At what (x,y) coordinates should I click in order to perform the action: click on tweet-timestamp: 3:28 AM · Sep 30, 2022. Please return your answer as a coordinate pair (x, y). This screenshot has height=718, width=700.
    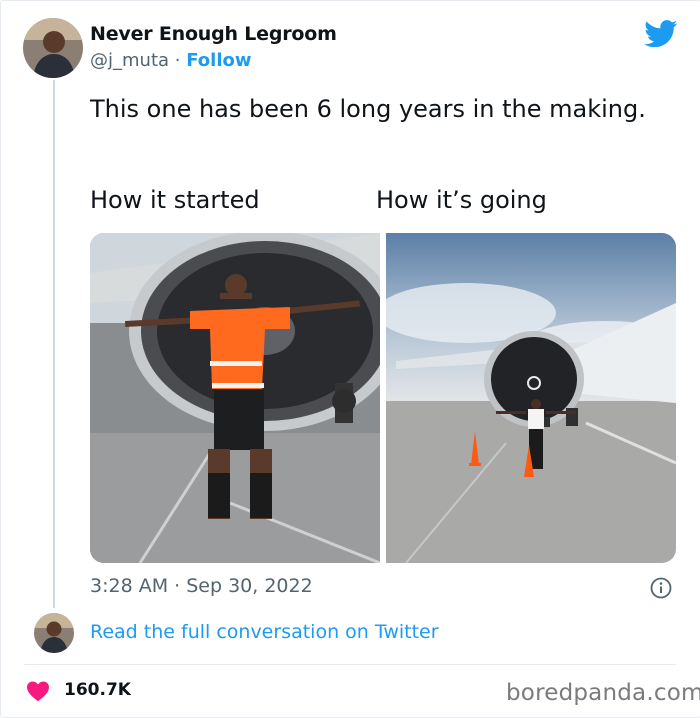
    Looking at the image, I should click on (201, 586).